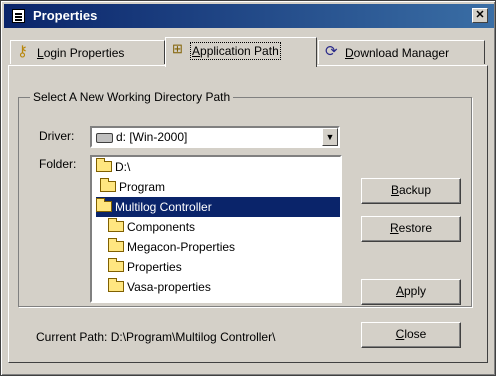 This screenshot has height=376, width=496. I want to click on tab-label-mnemonic: L, so click(40, 53).